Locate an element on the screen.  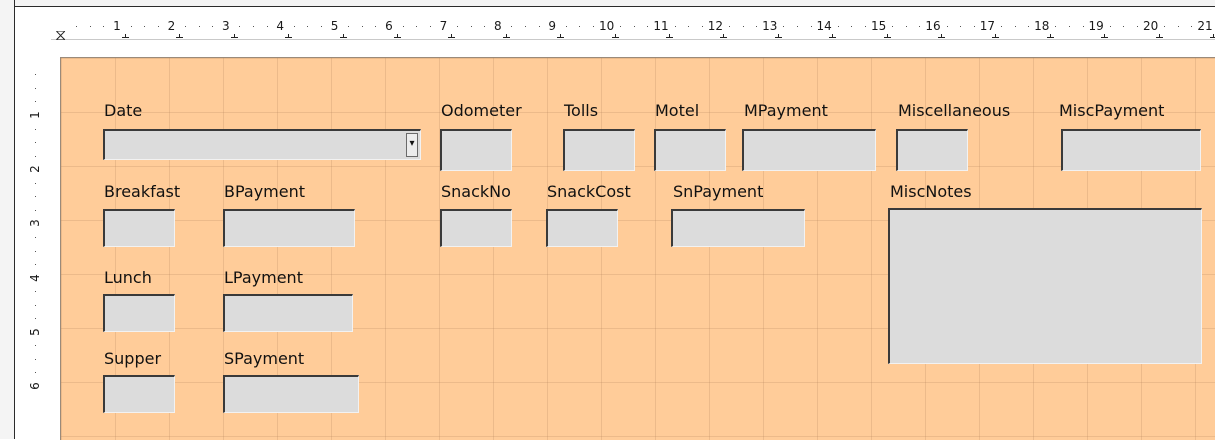
snackno-field is located at coordinates (476, 228).